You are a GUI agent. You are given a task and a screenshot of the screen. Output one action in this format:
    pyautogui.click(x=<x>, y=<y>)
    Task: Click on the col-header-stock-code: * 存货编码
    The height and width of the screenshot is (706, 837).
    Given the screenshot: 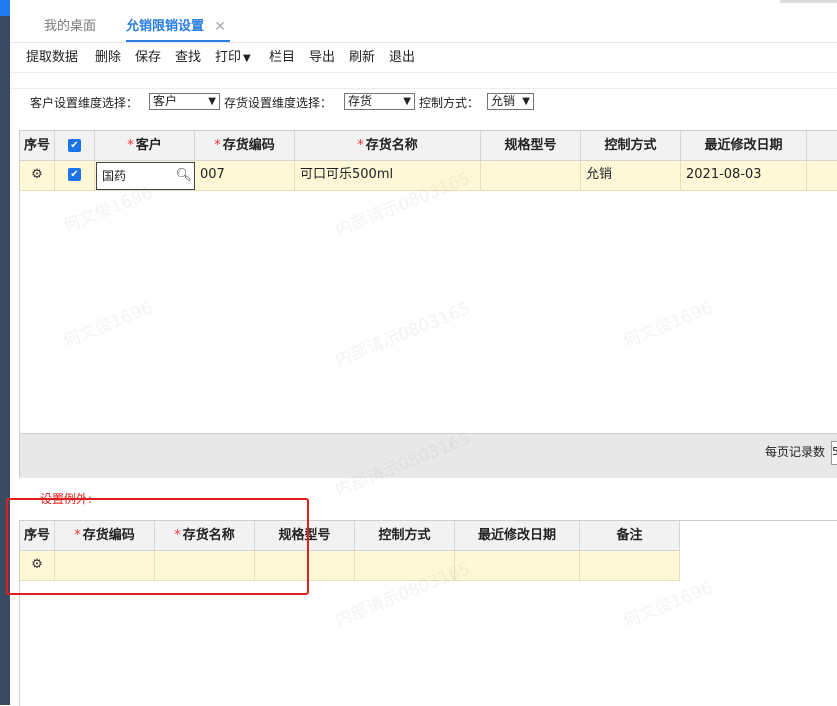 What is the action you would take?
    pyautogui.click(x=245, y=146)
    